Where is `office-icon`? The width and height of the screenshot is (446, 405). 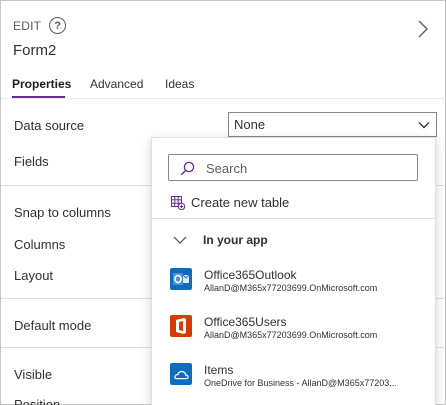
office-icon is located at coordinates (181, 326).